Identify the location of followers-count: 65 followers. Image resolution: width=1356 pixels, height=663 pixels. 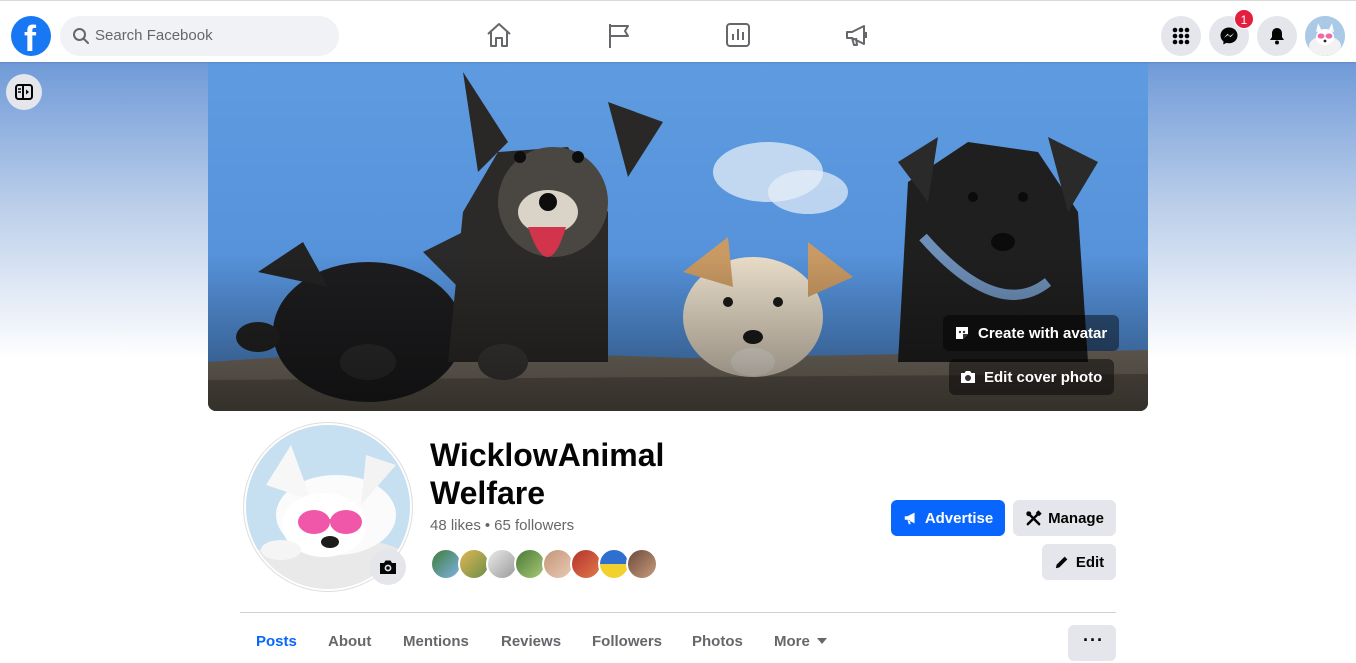
(534, 525).